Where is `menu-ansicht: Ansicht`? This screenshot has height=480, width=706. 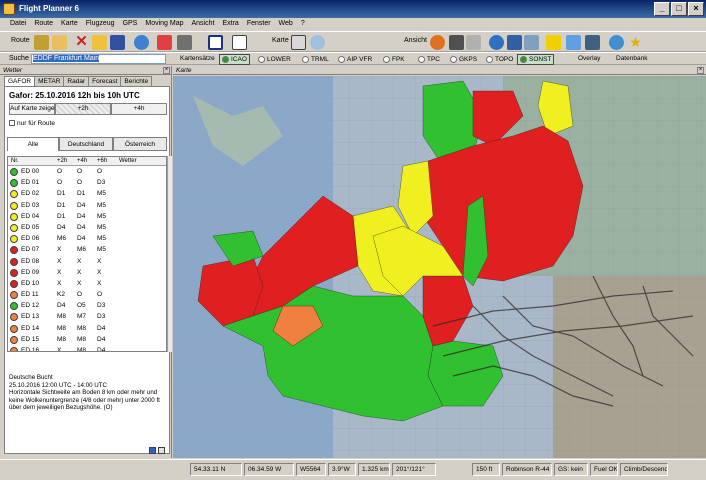
menu-ansicht: Ansicht is located at coordinates (203, 24).